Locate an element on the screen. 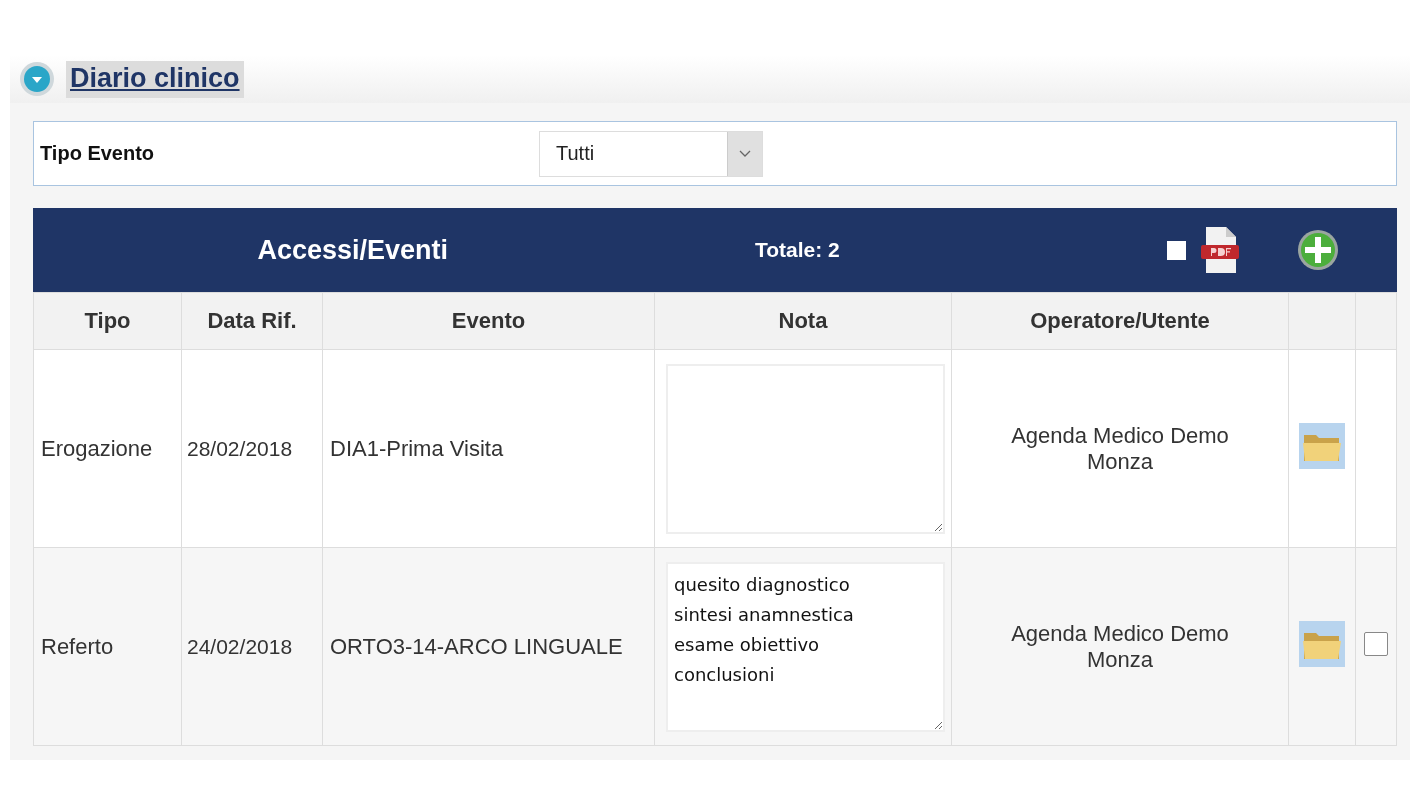 The image size is (1419, 787). event-type-dropdown: Tutti is located at coordinates (651, 153).